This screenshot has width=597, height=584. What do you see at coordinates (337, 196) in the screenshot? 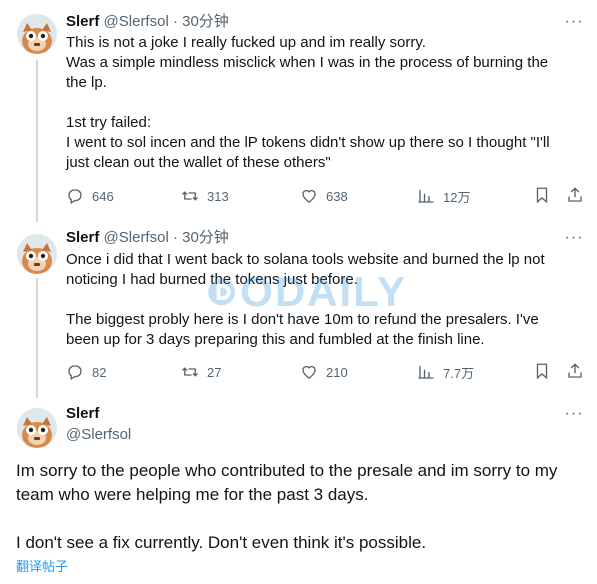
I see `like-count: 638` at bounding box center [337, 196].